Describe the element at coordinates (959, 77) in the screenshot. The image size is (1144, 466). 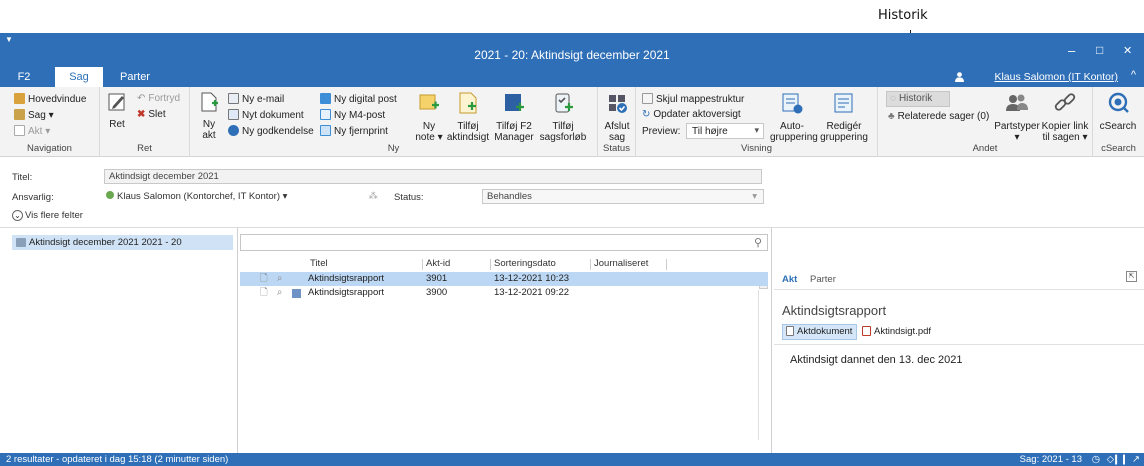
I see `user-icon` at that location.